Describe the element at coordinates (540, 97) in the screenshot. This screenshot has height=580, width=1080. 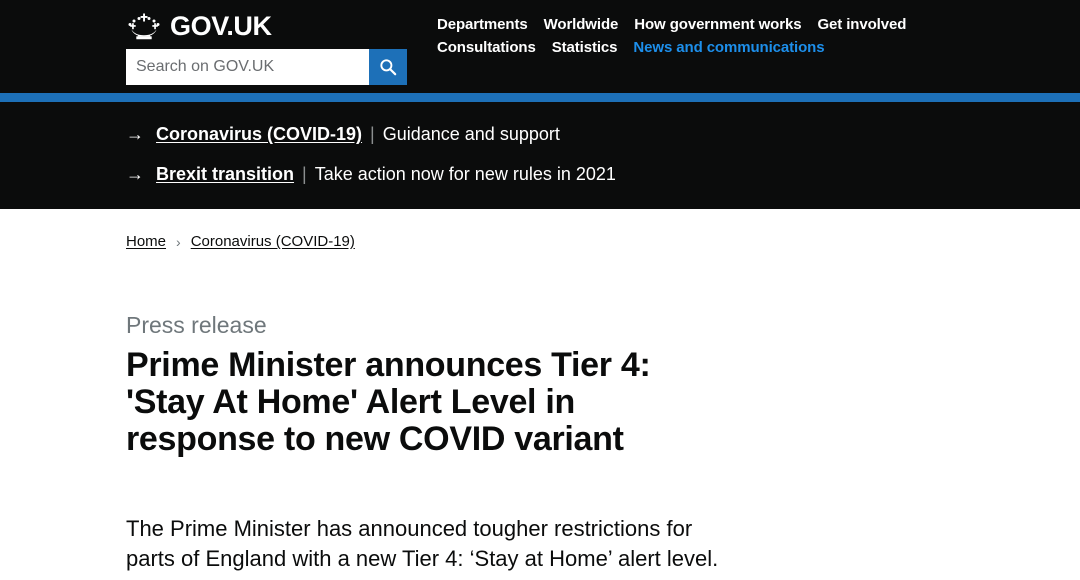
I see `header-accent-bar` at that location.